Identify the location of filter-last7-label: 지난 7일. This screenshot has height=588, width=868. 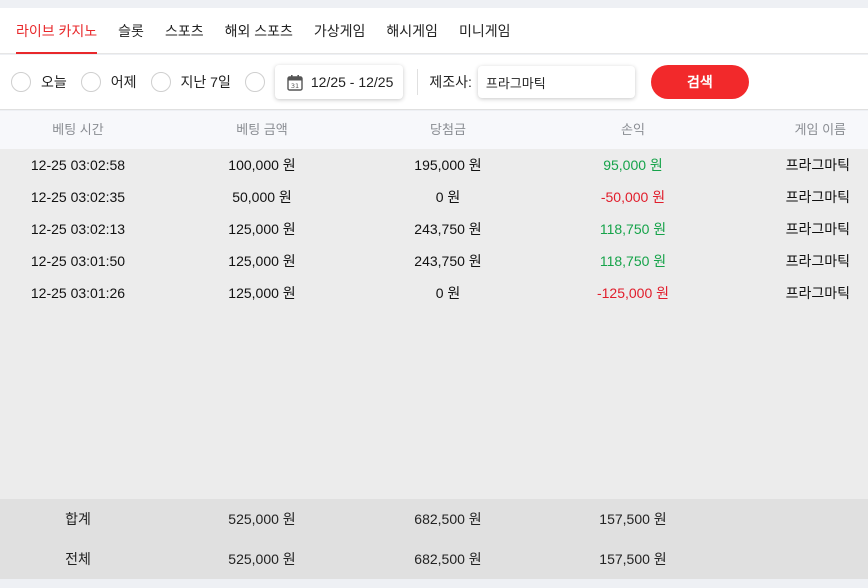
(205, 82).